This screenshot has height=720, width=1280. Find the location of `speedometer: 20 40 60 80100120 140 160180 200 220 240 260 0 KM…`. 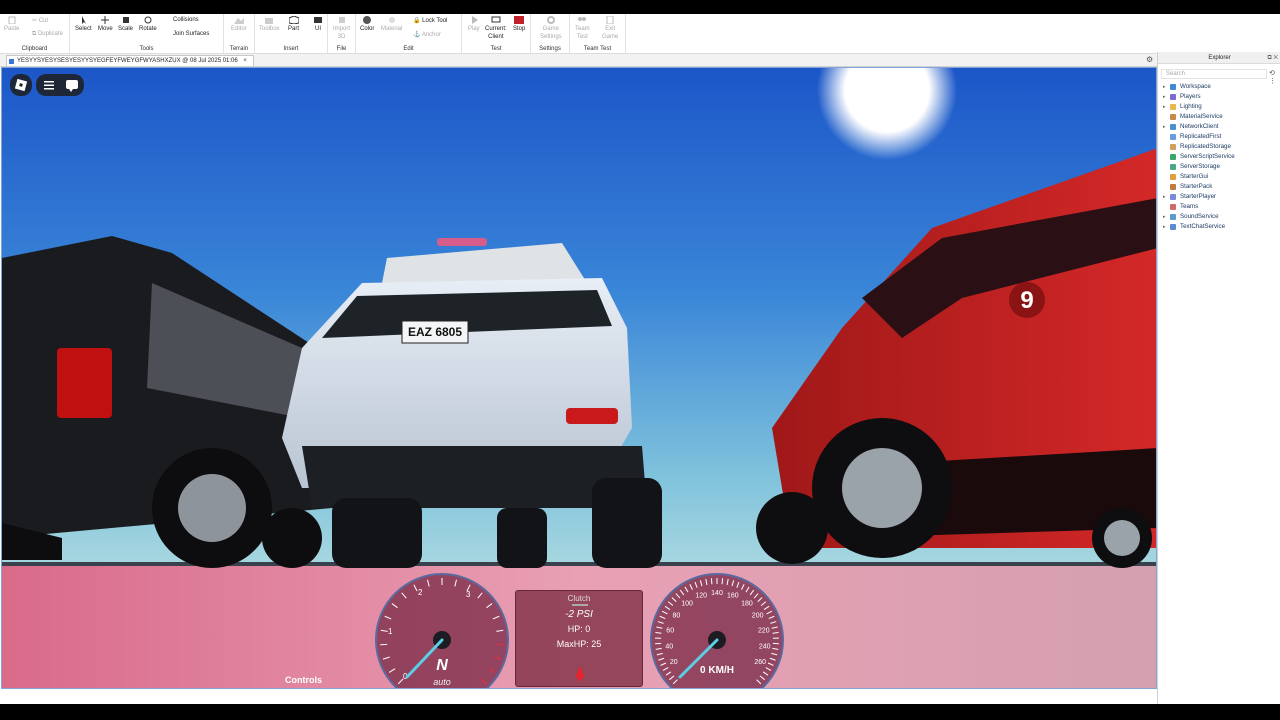

speedometer: 20 40 60 80100120 140 160180 200 220 240 260 0 KM… is located at coordinates (717, 630).